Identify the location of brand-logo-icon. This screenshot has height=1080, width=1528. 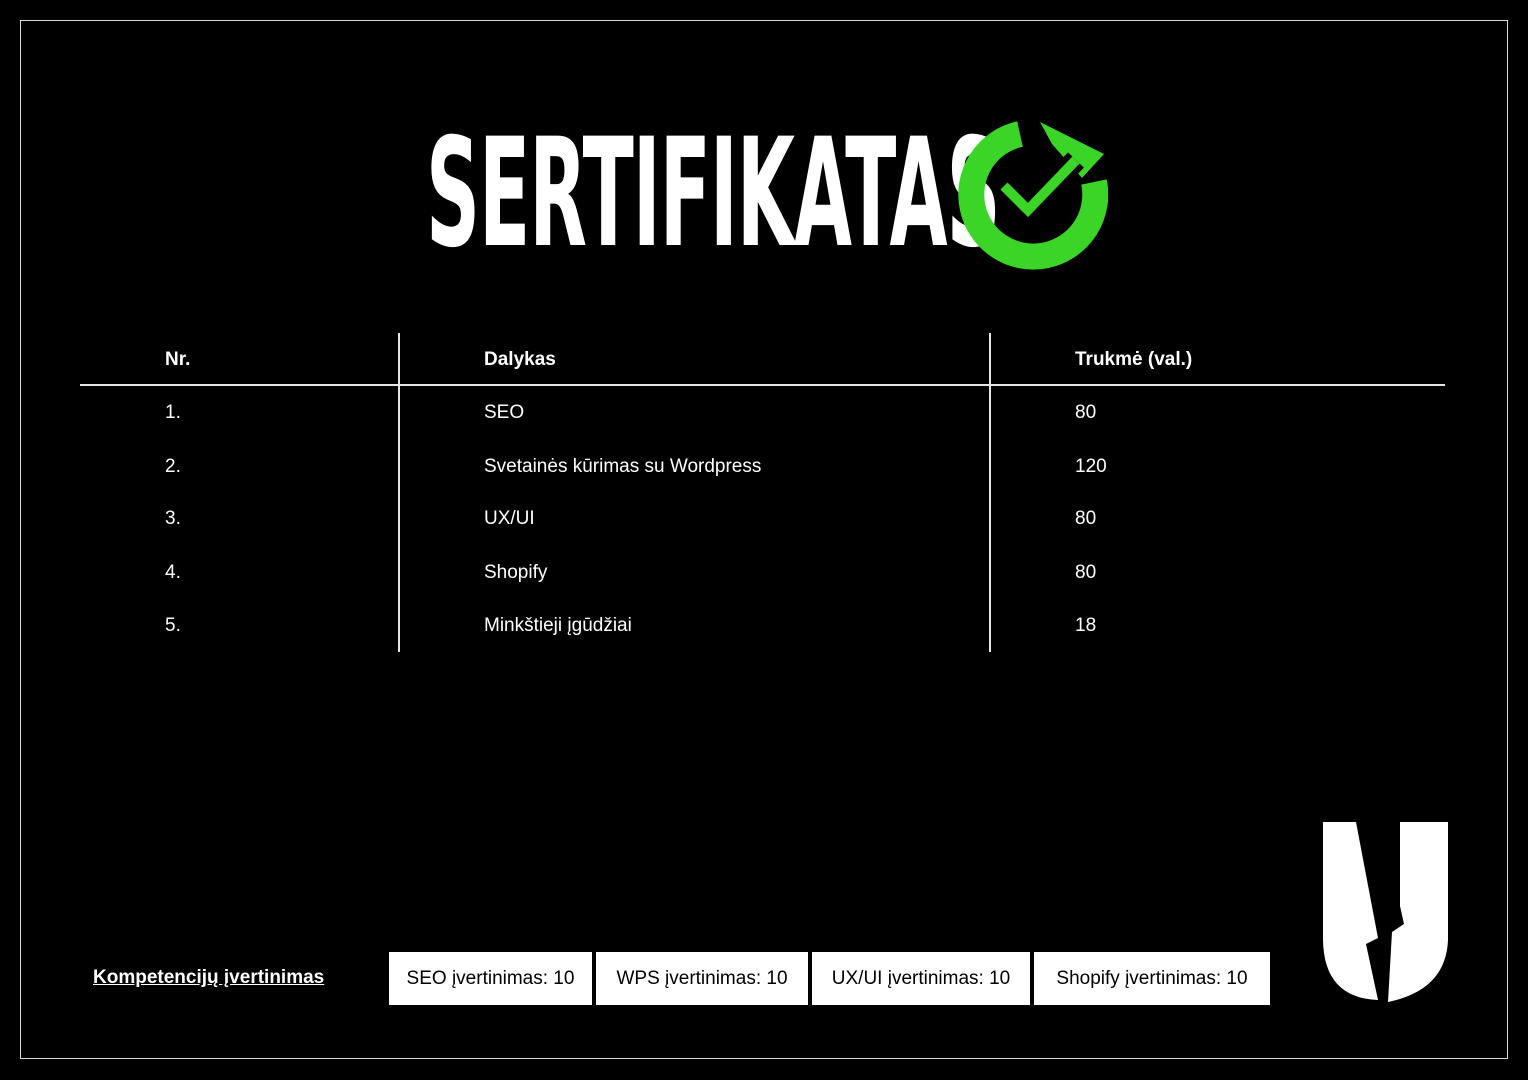
(1385, 912).